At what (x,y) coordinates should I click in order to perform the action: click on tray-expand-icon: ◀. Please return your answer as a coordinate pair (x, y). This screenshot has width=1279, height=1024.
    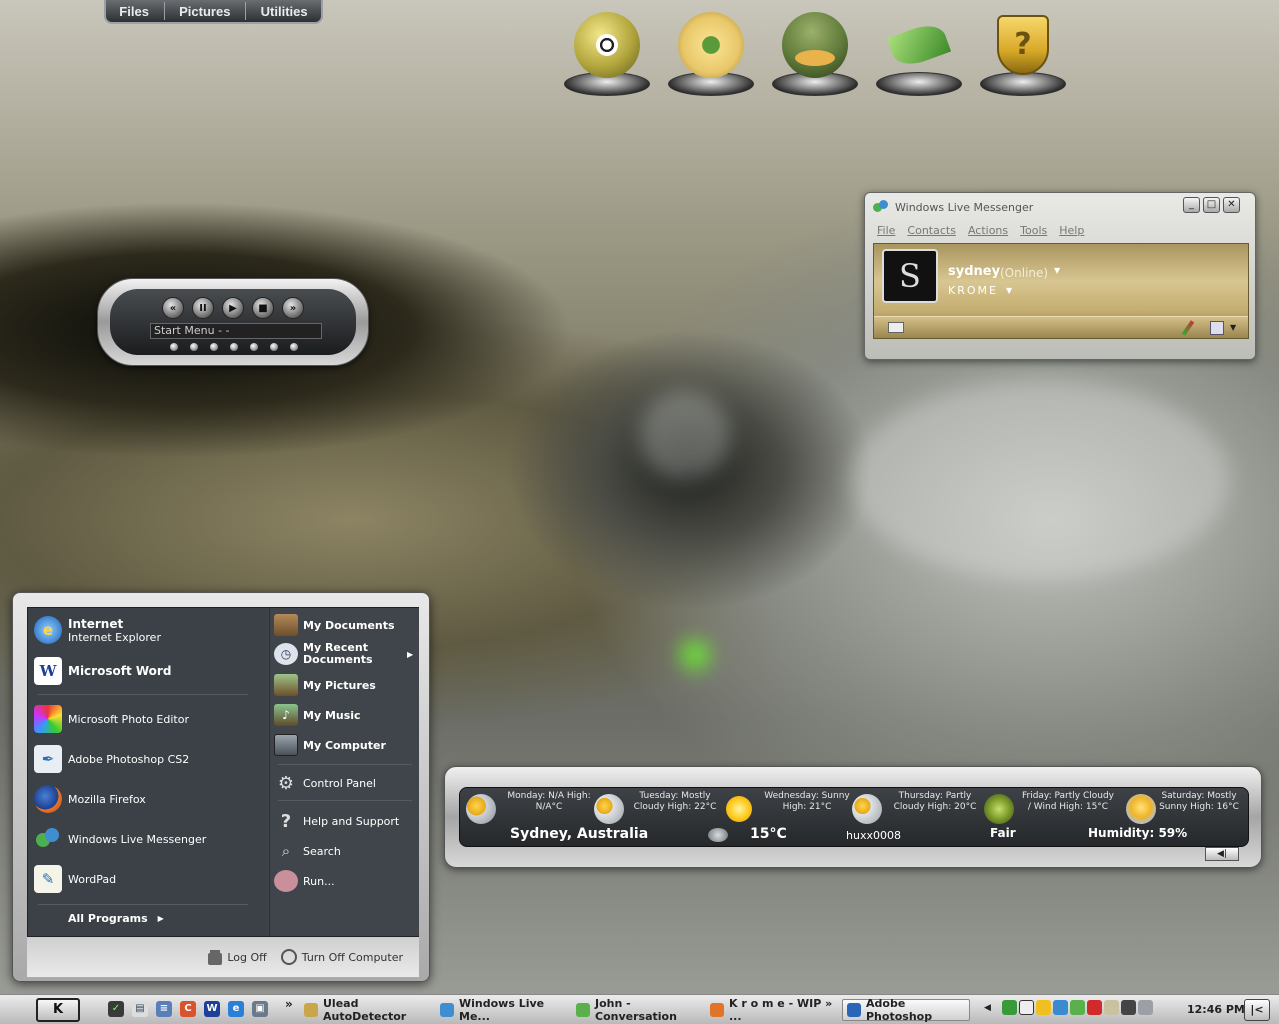
    Looking at the image, I should click on (987, 1008).